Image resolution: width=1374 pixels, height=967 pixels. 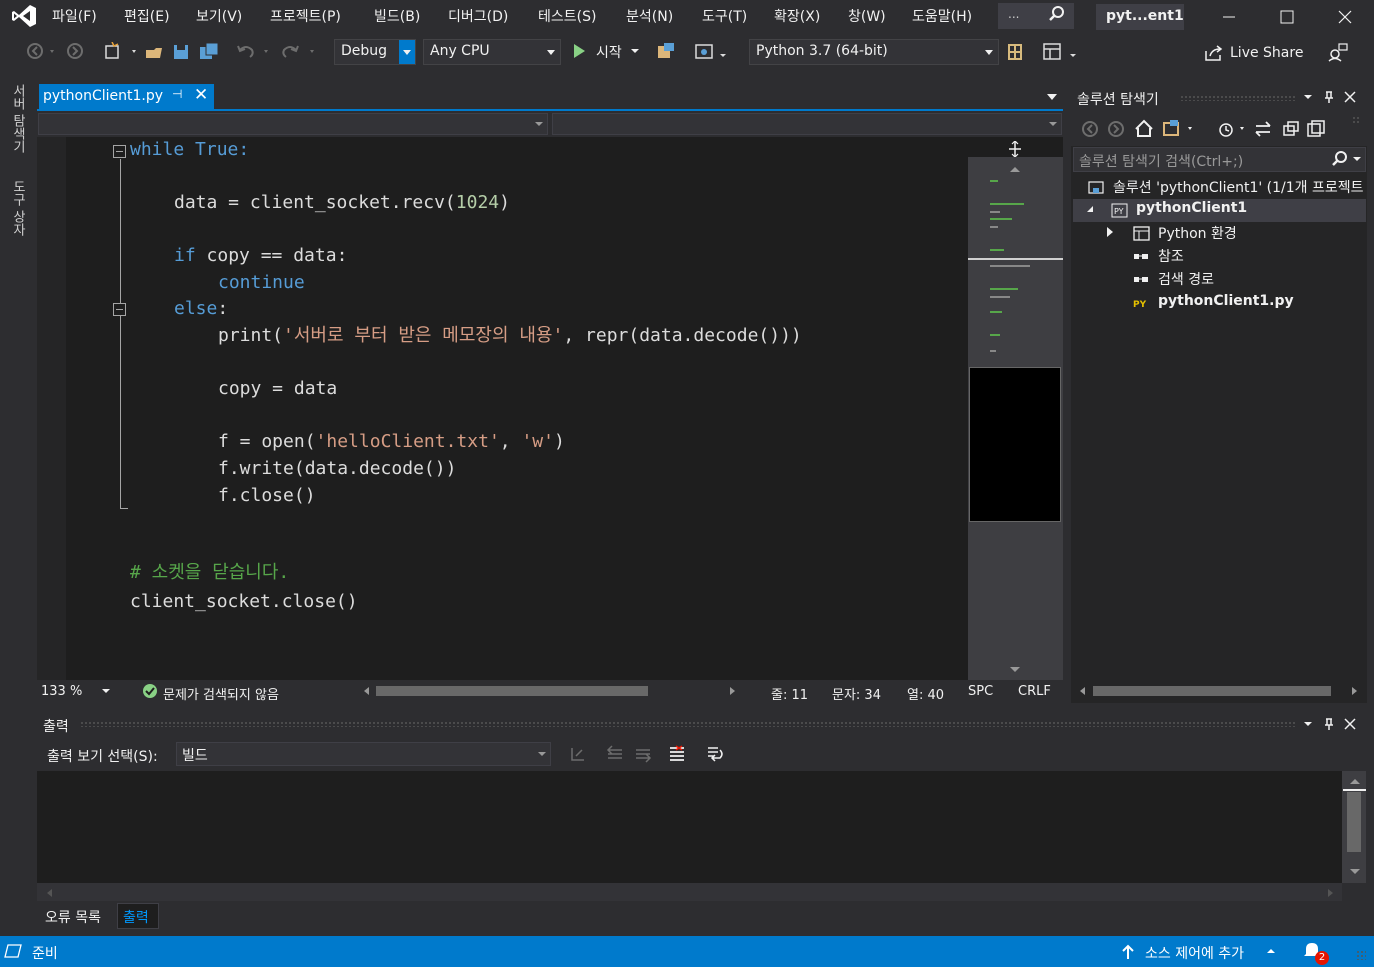 What do you see at coordinates (1361, 955) in the screenshot?
I see `resize-grip` at bounding box center [1361, 955].